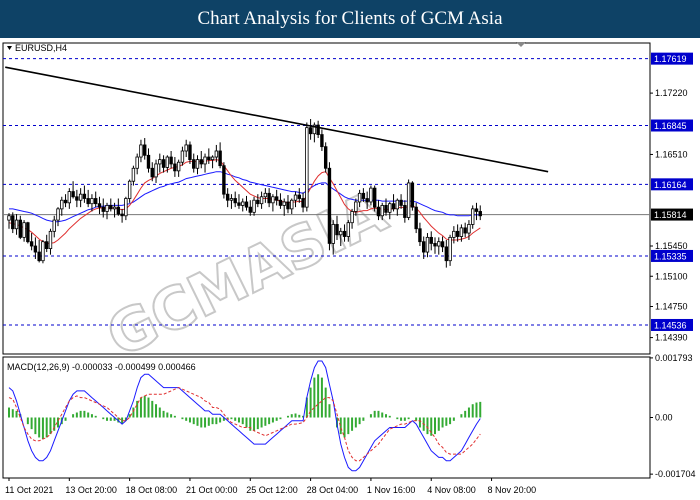  Describe the element at coordinates (212, 490) in the screenshot. I see `time-tick-label: 21 Oct 00:00` at that location.